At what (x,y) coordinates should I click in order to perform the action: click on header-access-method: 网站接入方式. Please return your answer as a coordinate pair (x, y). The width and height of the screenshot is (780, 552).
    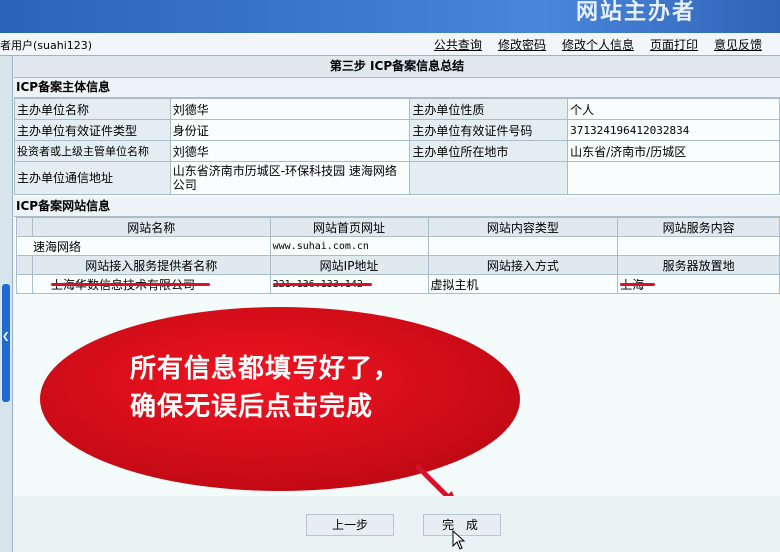
    Looking at the image, I should click on (523, 265).